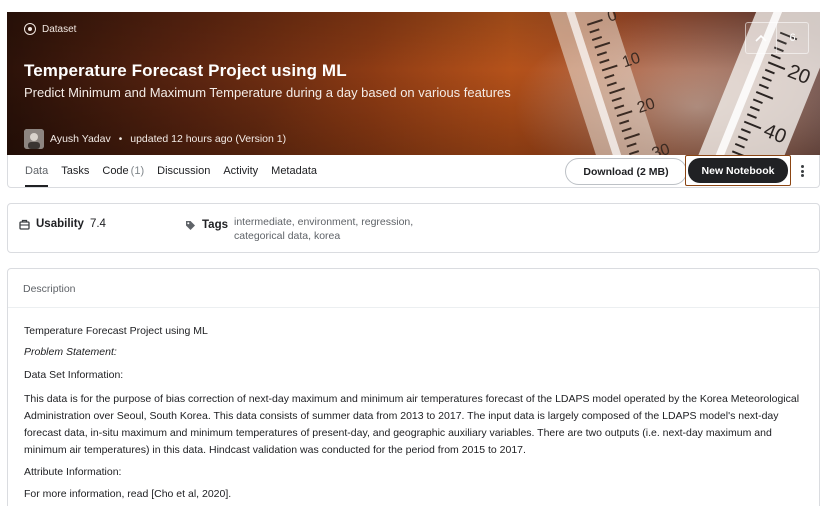 This screenshot has width=825, height=506. I want to click on more-options-icon, so click(802, 171).